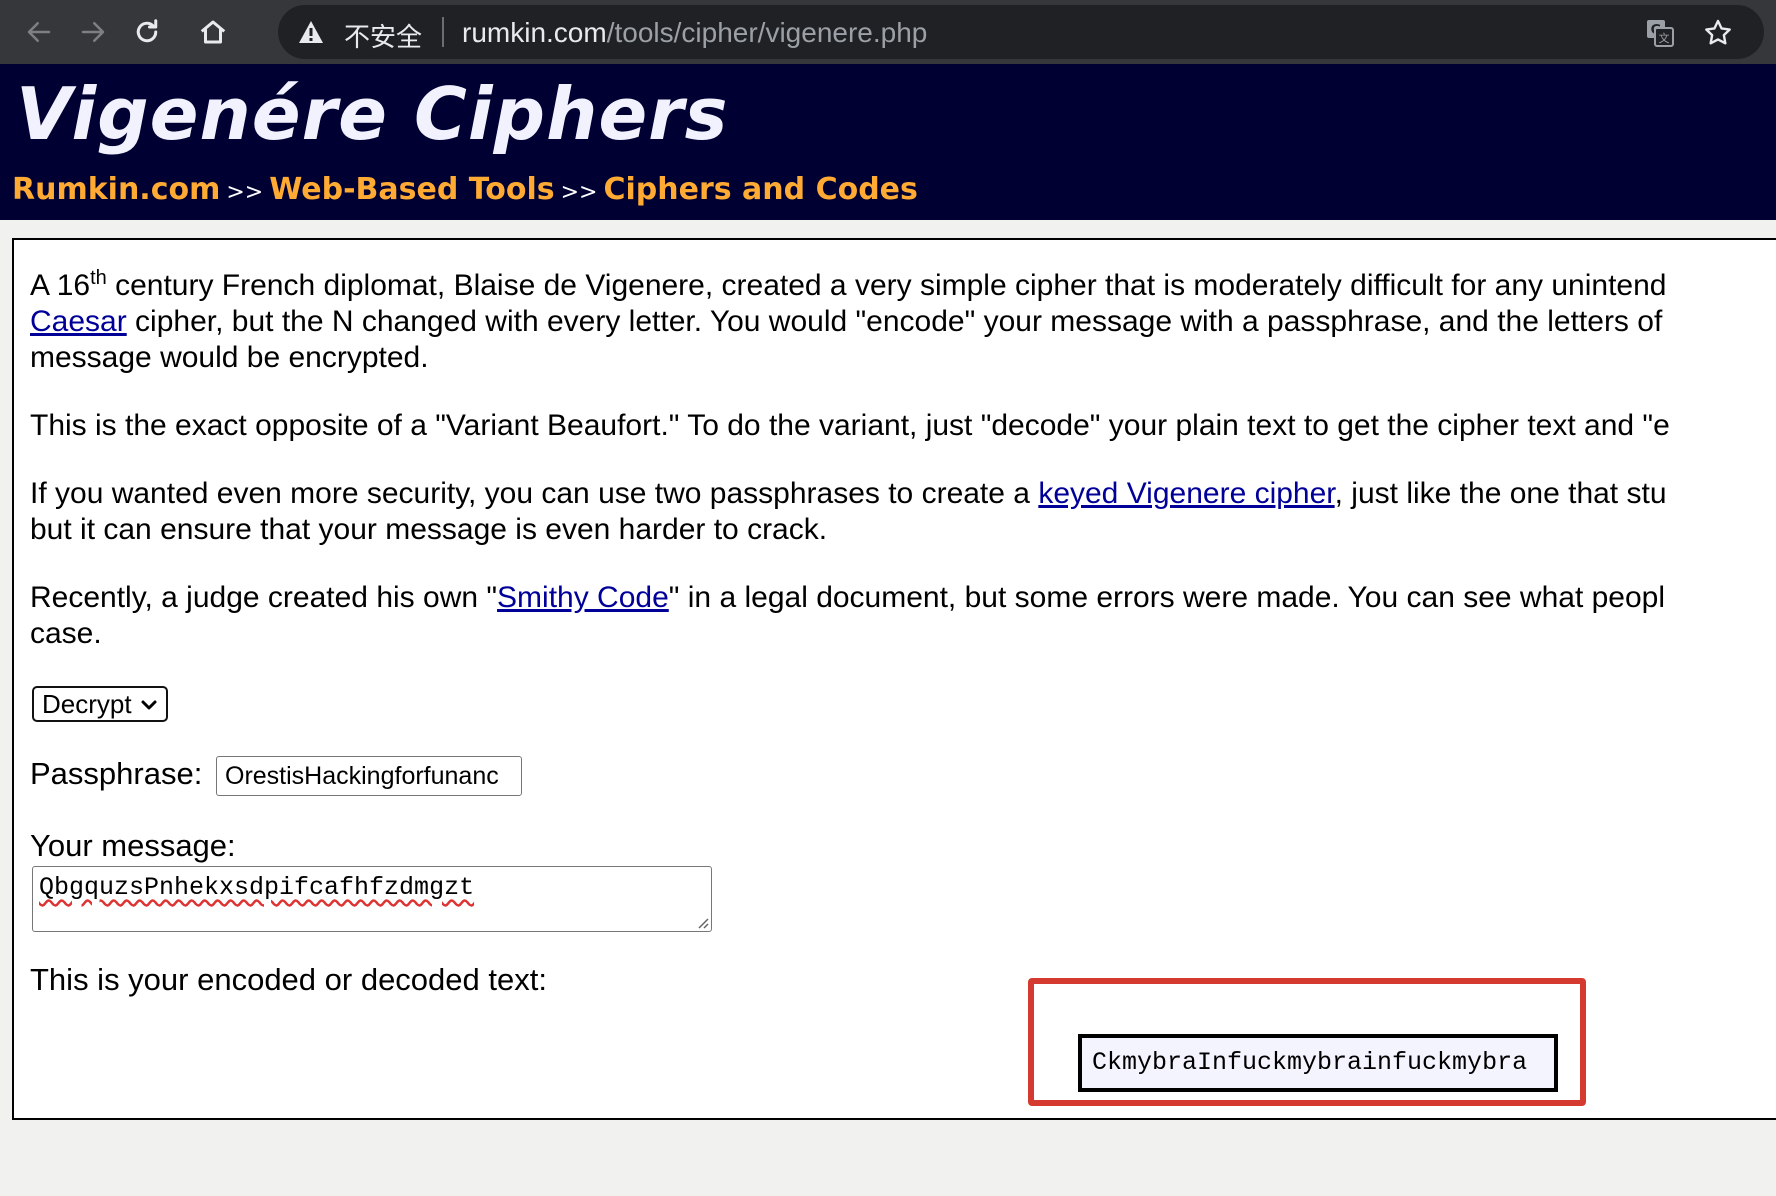 The image size is (1776, 1196). Describe the element at coordinates (1318, 1063) in the screenshot. I see `result-output: CkmybraInfuckmybrainfuckmybra` at that location.